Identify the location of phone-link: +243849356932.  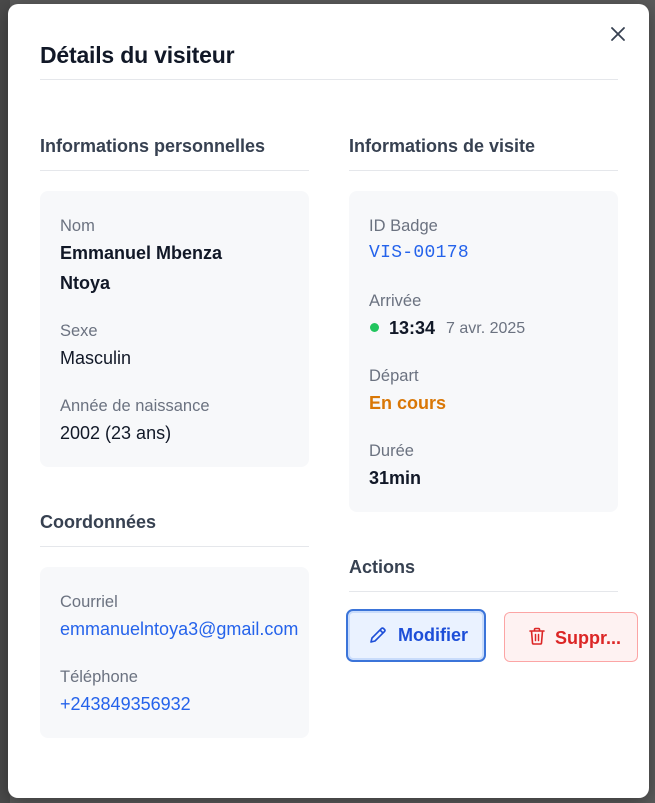
(125, 704).